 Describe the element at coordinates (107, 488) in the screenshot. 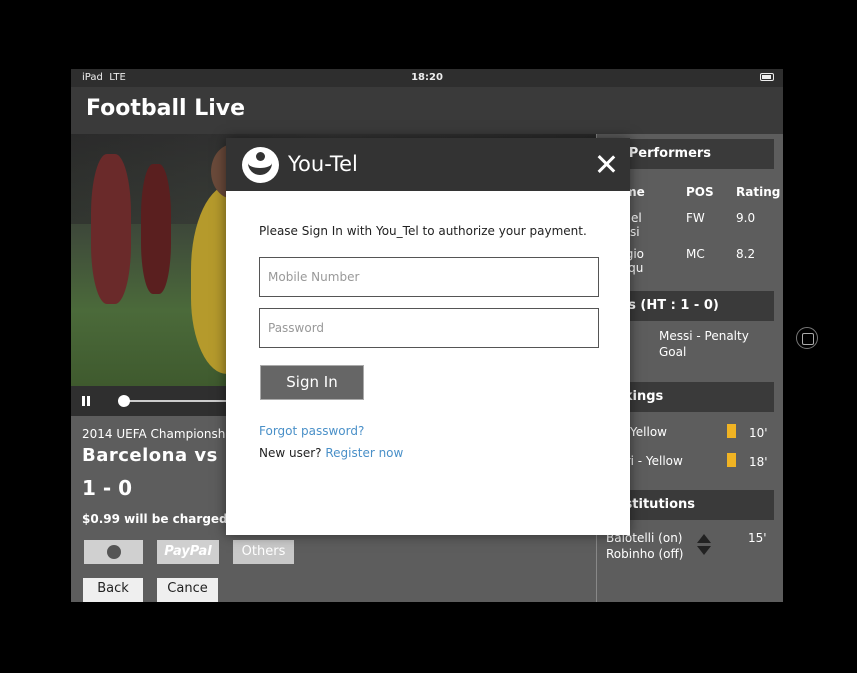

I see `match-score: 1 - 0` at that location.